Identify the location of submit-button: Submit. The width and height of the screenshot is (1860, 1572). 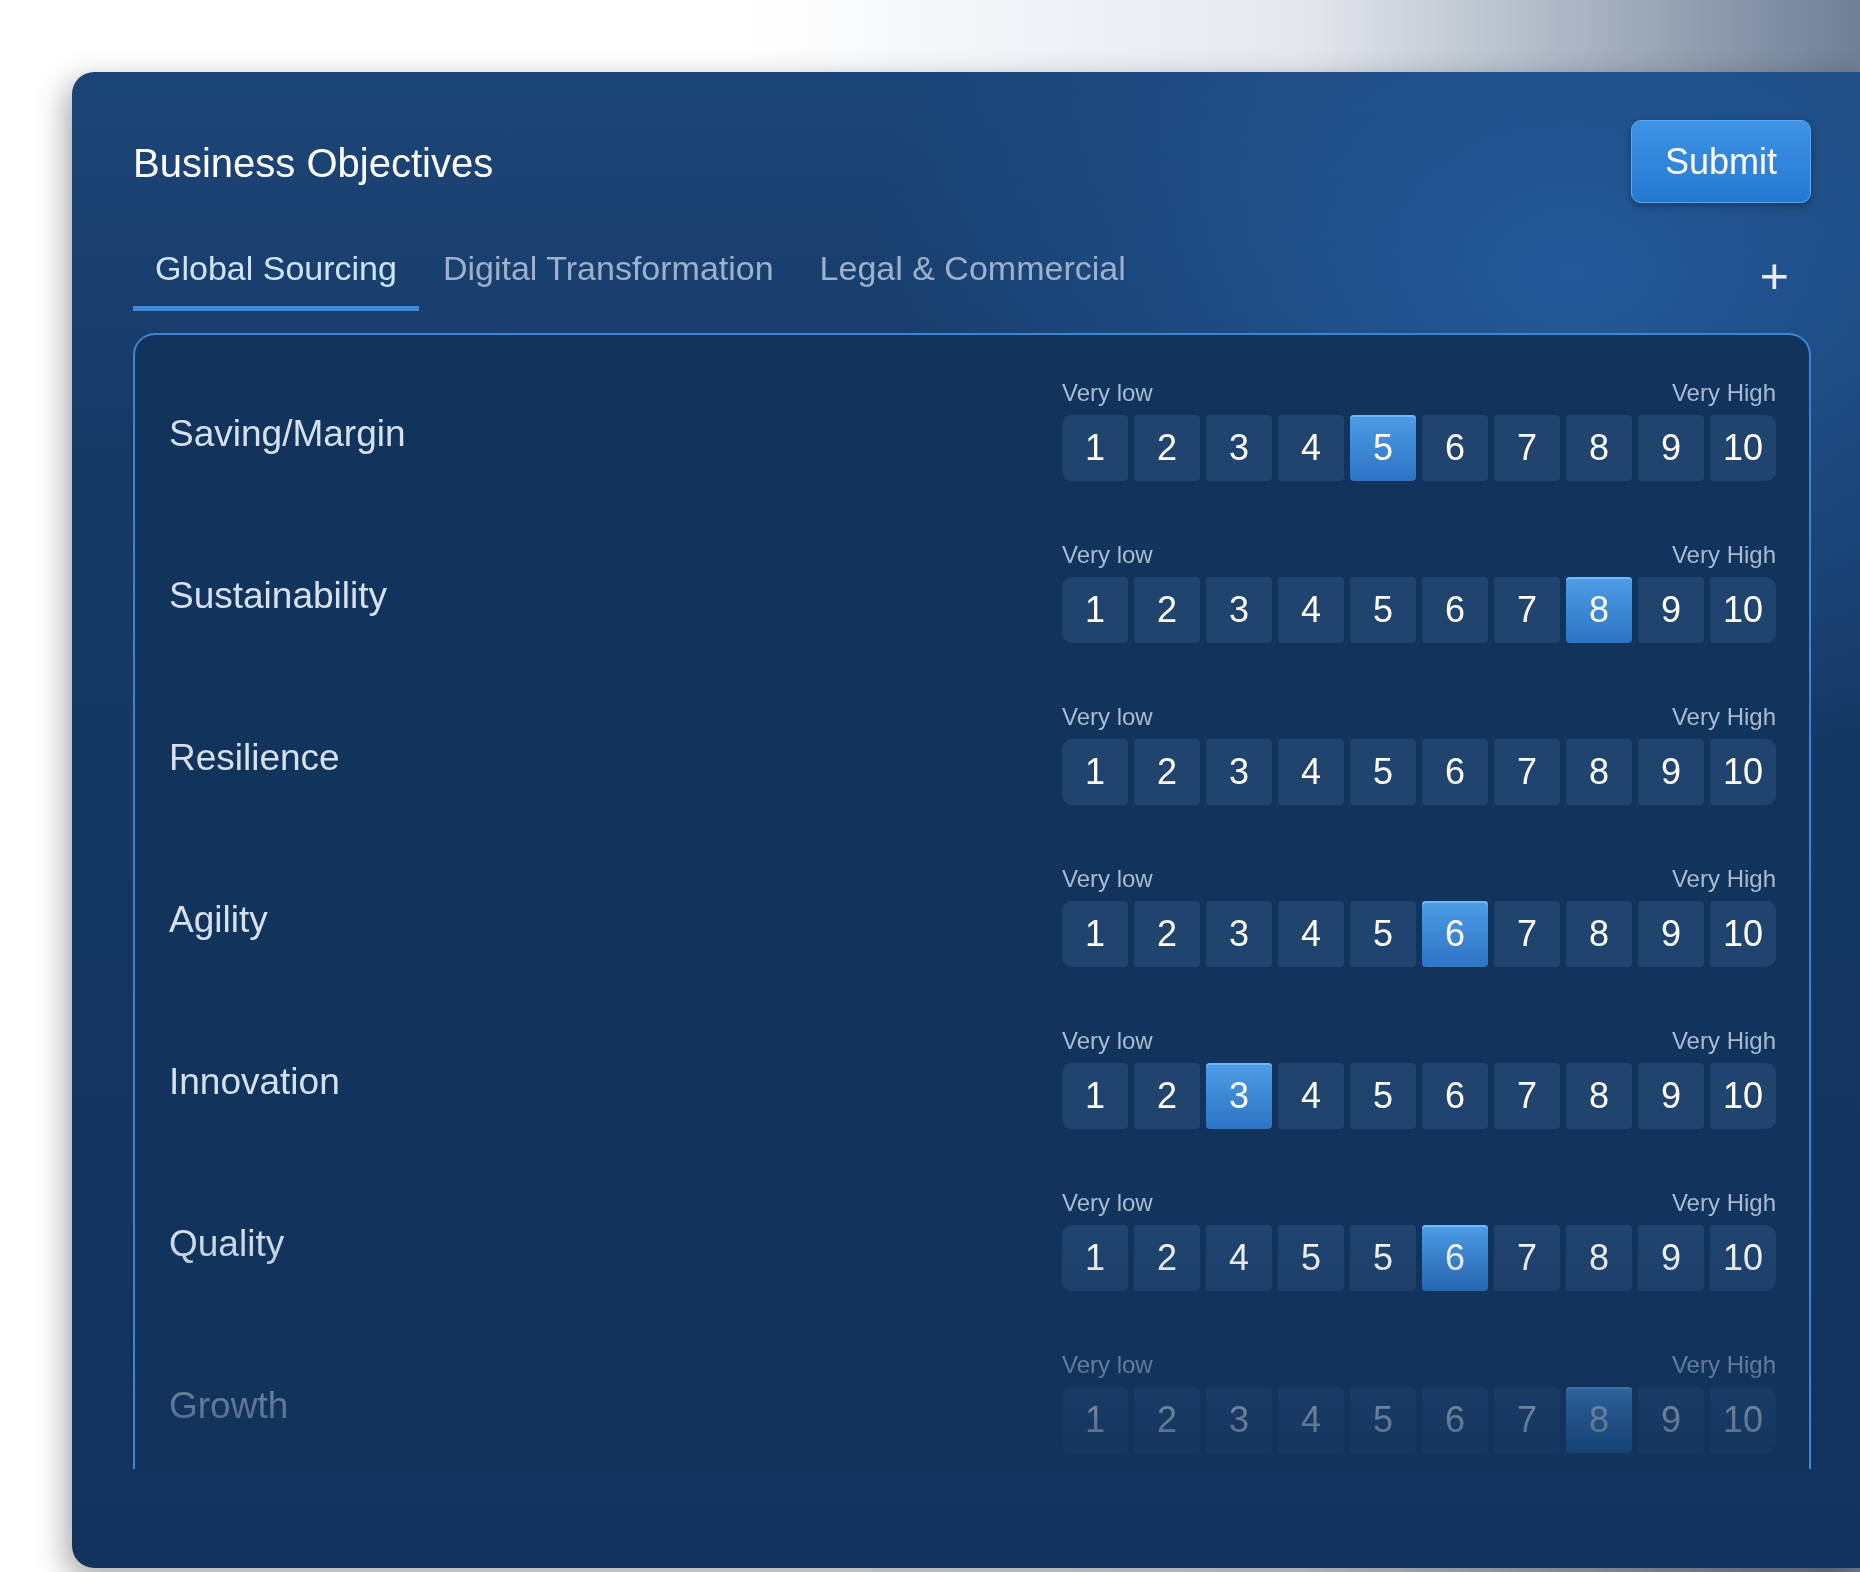
(1721, 161).